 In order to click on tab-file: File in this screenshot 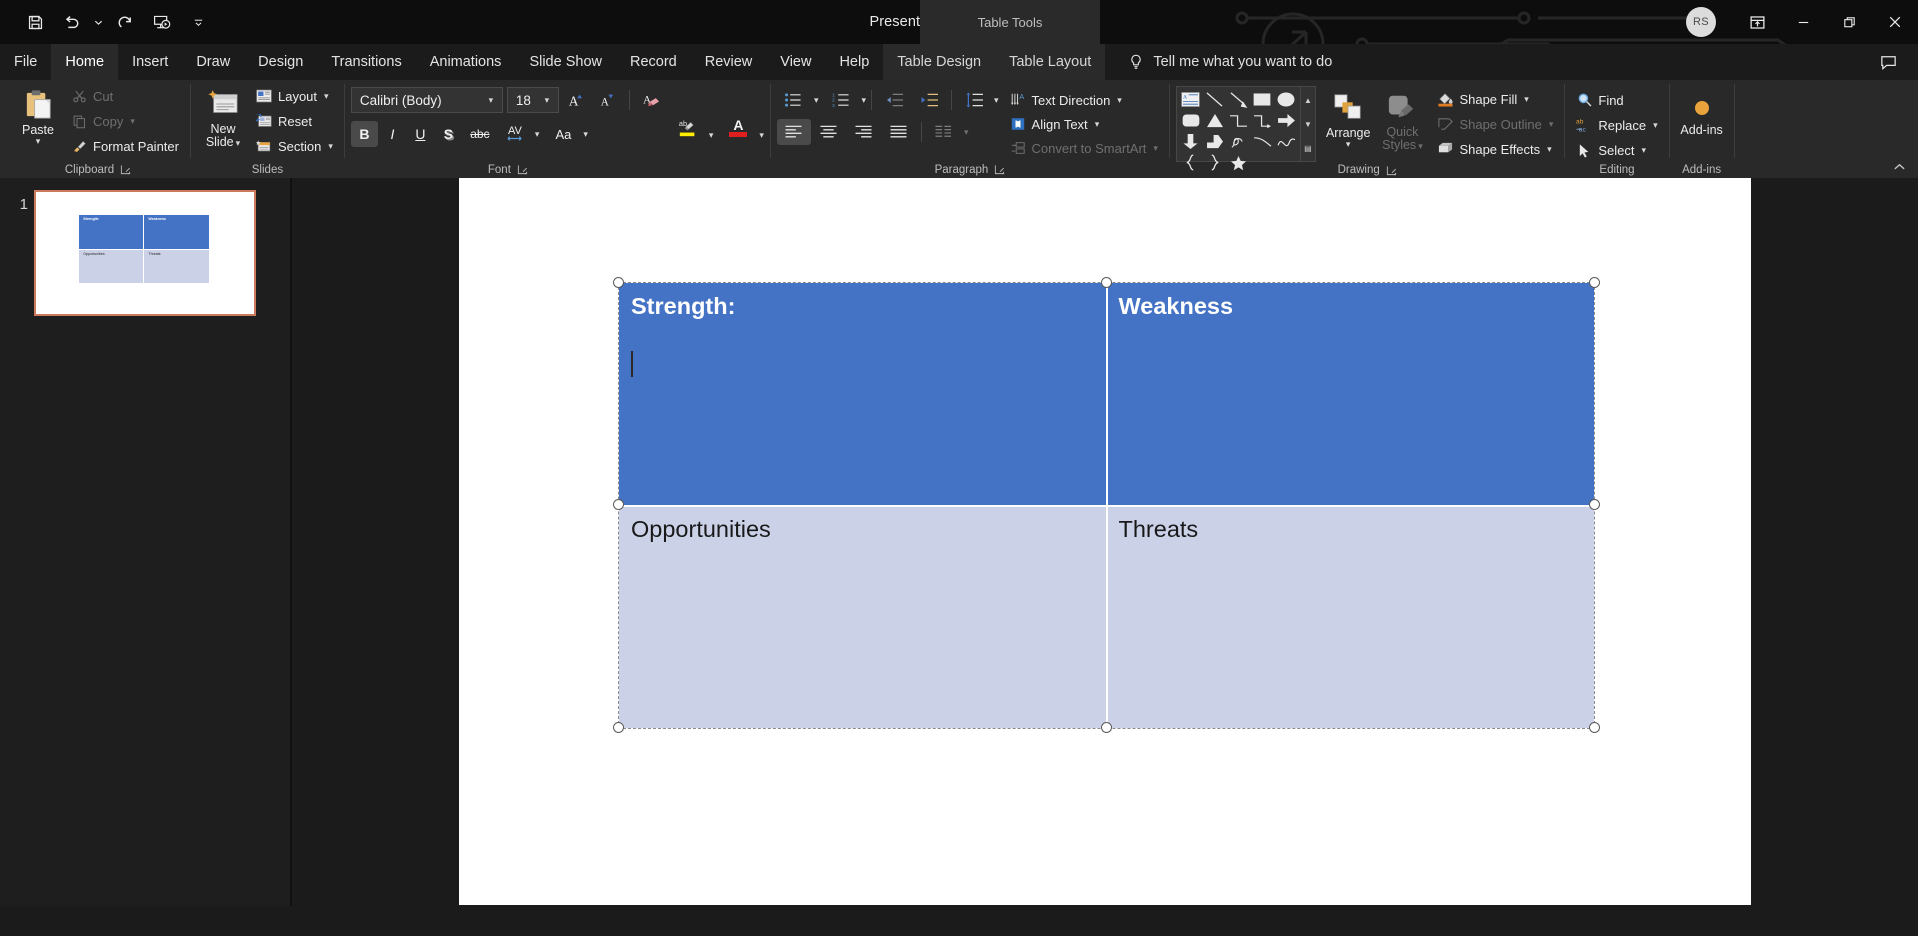, I will do `click(25, 62)`.